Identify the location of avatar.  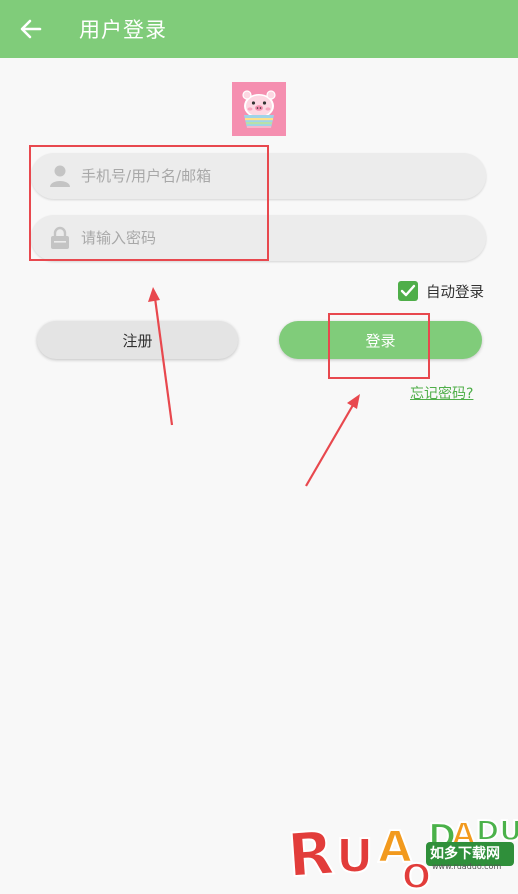
(259, 109).